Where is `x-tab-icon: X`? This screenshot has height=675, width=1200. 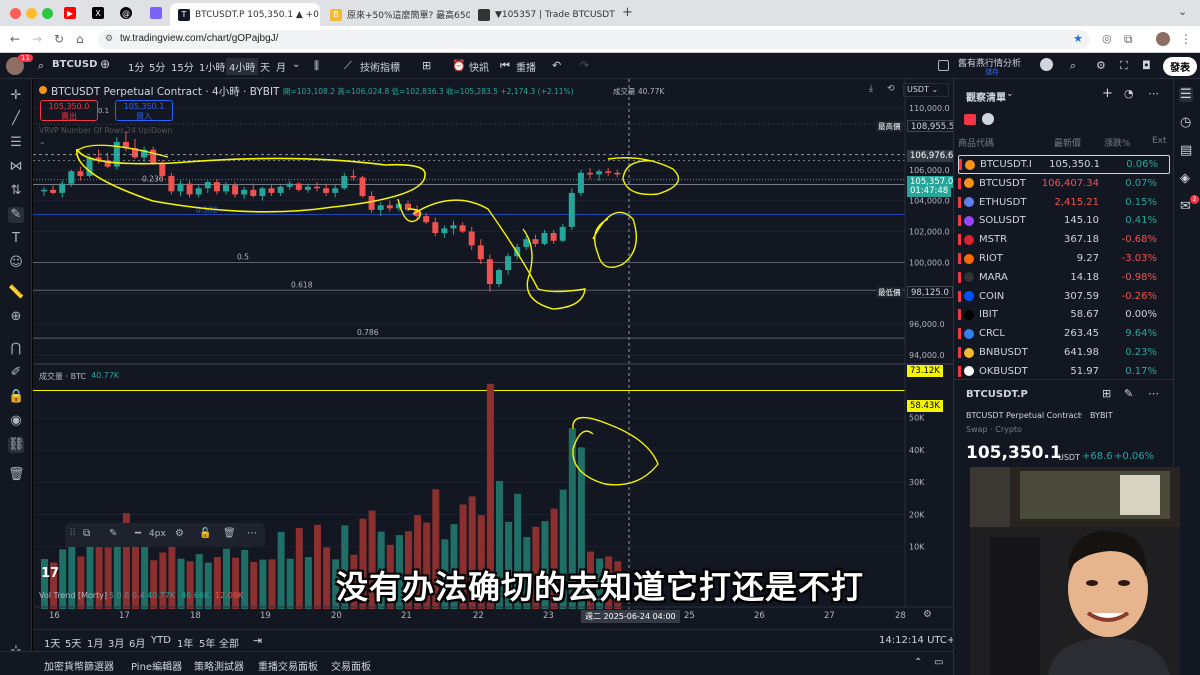 x-tab-icon: X is located at coordinates (98, 13).